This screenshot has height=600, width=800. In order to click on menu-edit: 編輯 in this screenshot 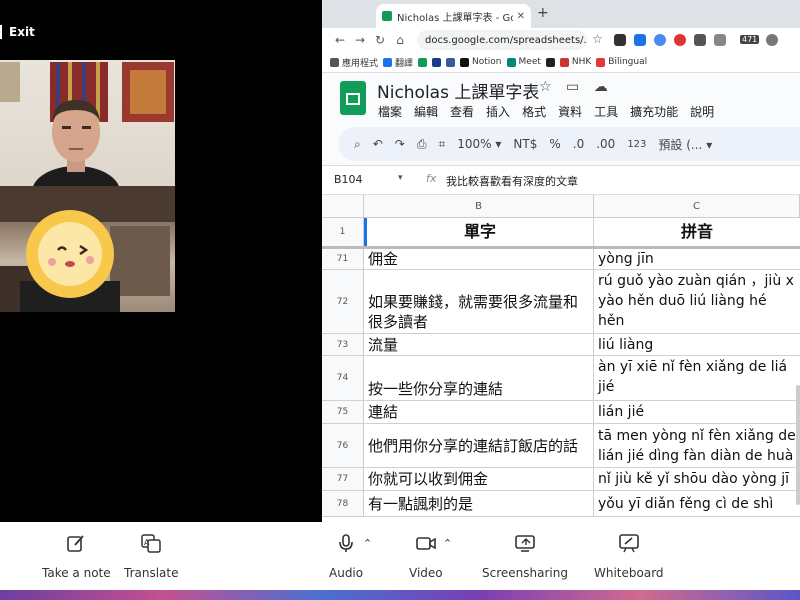, I will do `click(426, 111)`.